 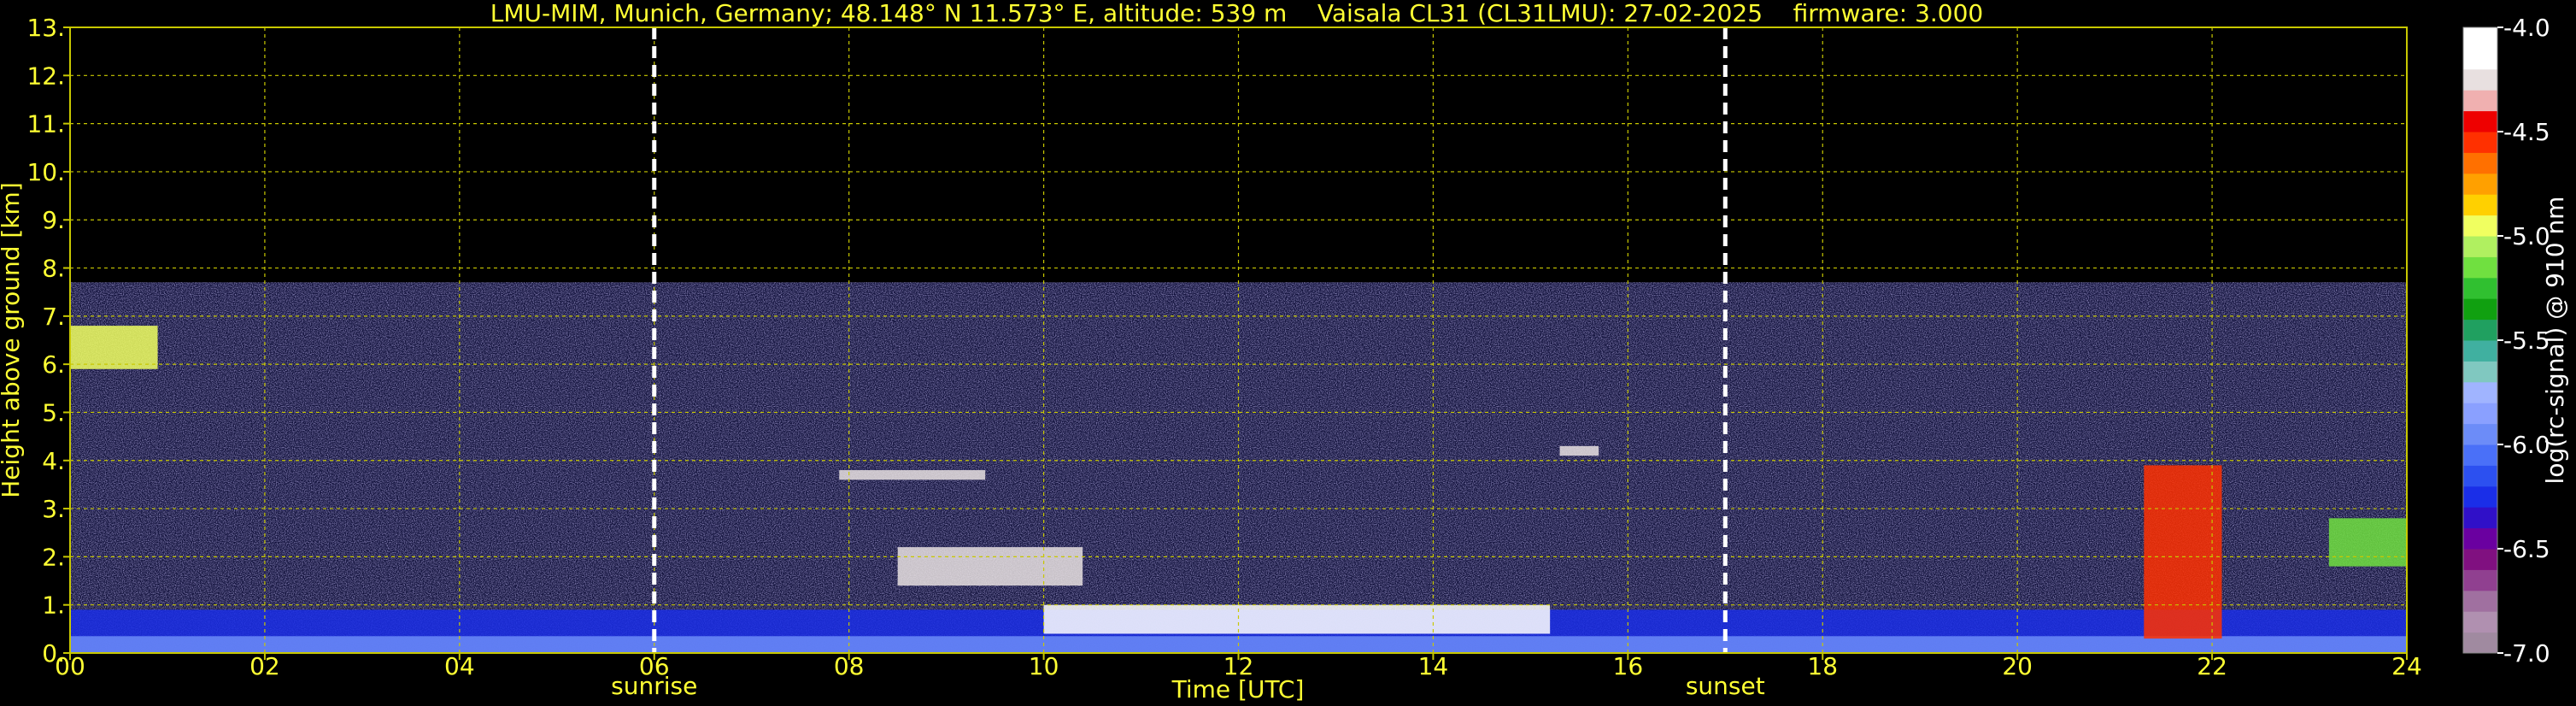 I want to click on y-tick-label: 11., so click(x=45, y=124).